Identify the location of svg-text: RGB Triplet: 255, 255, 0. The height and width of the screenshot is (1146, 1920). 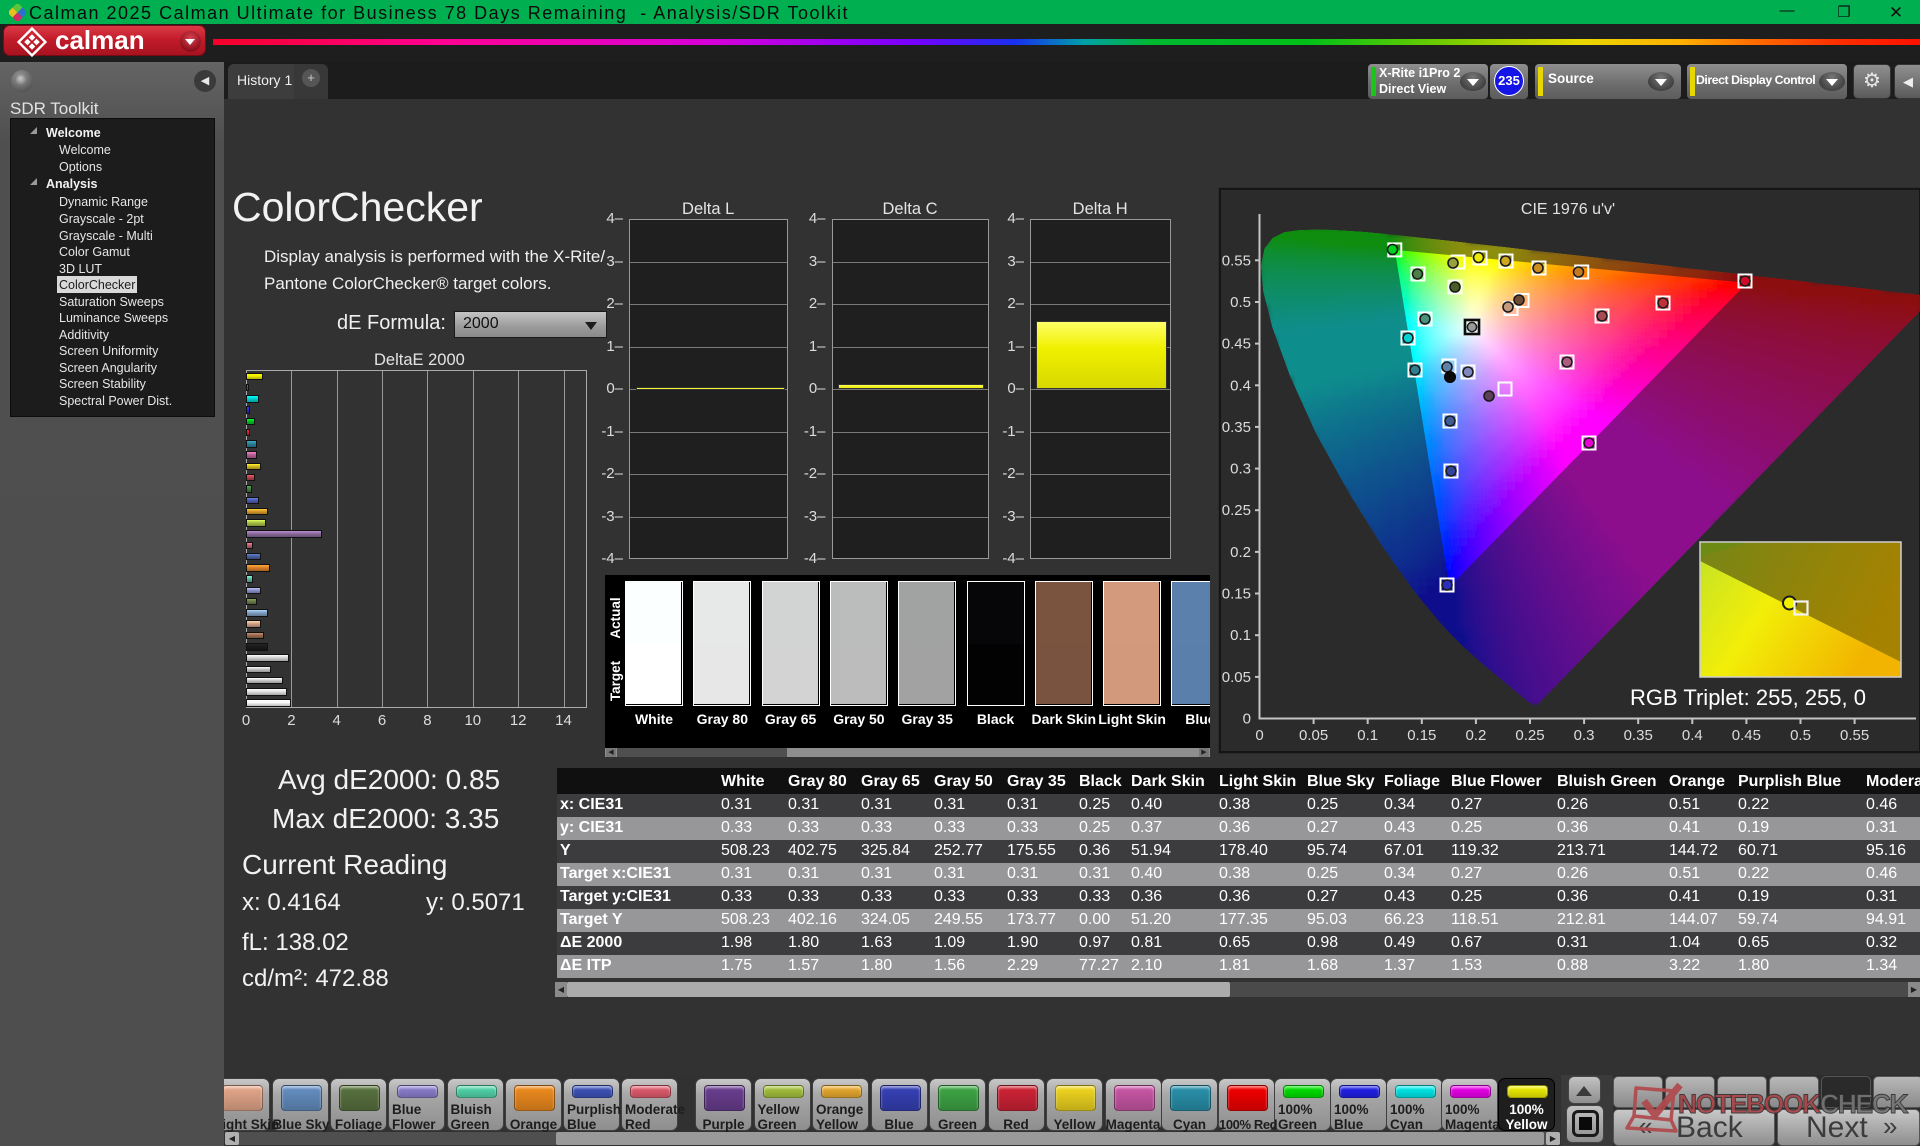
(1748, 697).